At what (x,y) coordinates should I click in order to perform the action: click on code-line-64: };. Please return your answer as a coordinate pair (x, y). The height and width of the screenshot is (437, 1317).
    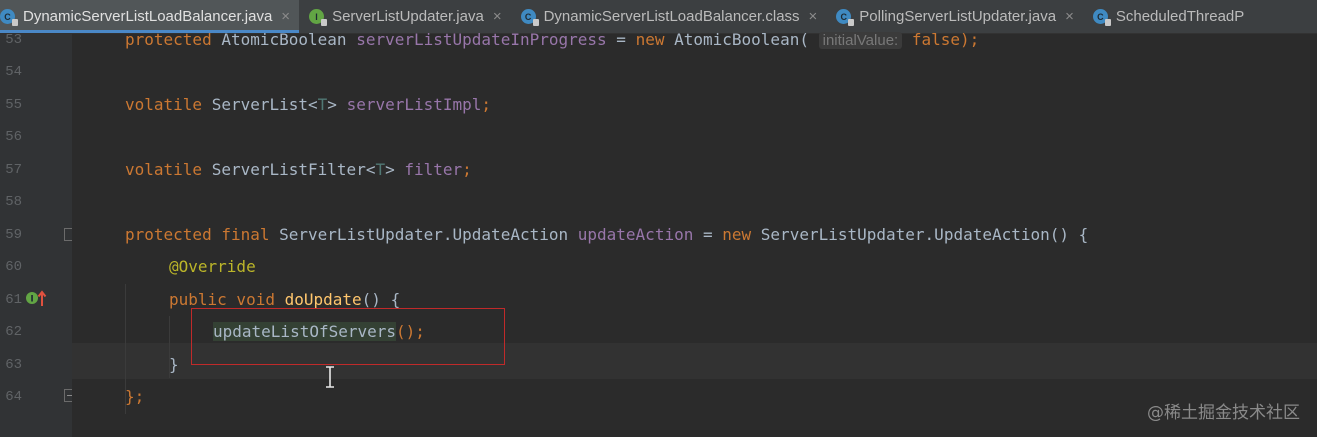
    Looking at the image, I should click on (135, 396).